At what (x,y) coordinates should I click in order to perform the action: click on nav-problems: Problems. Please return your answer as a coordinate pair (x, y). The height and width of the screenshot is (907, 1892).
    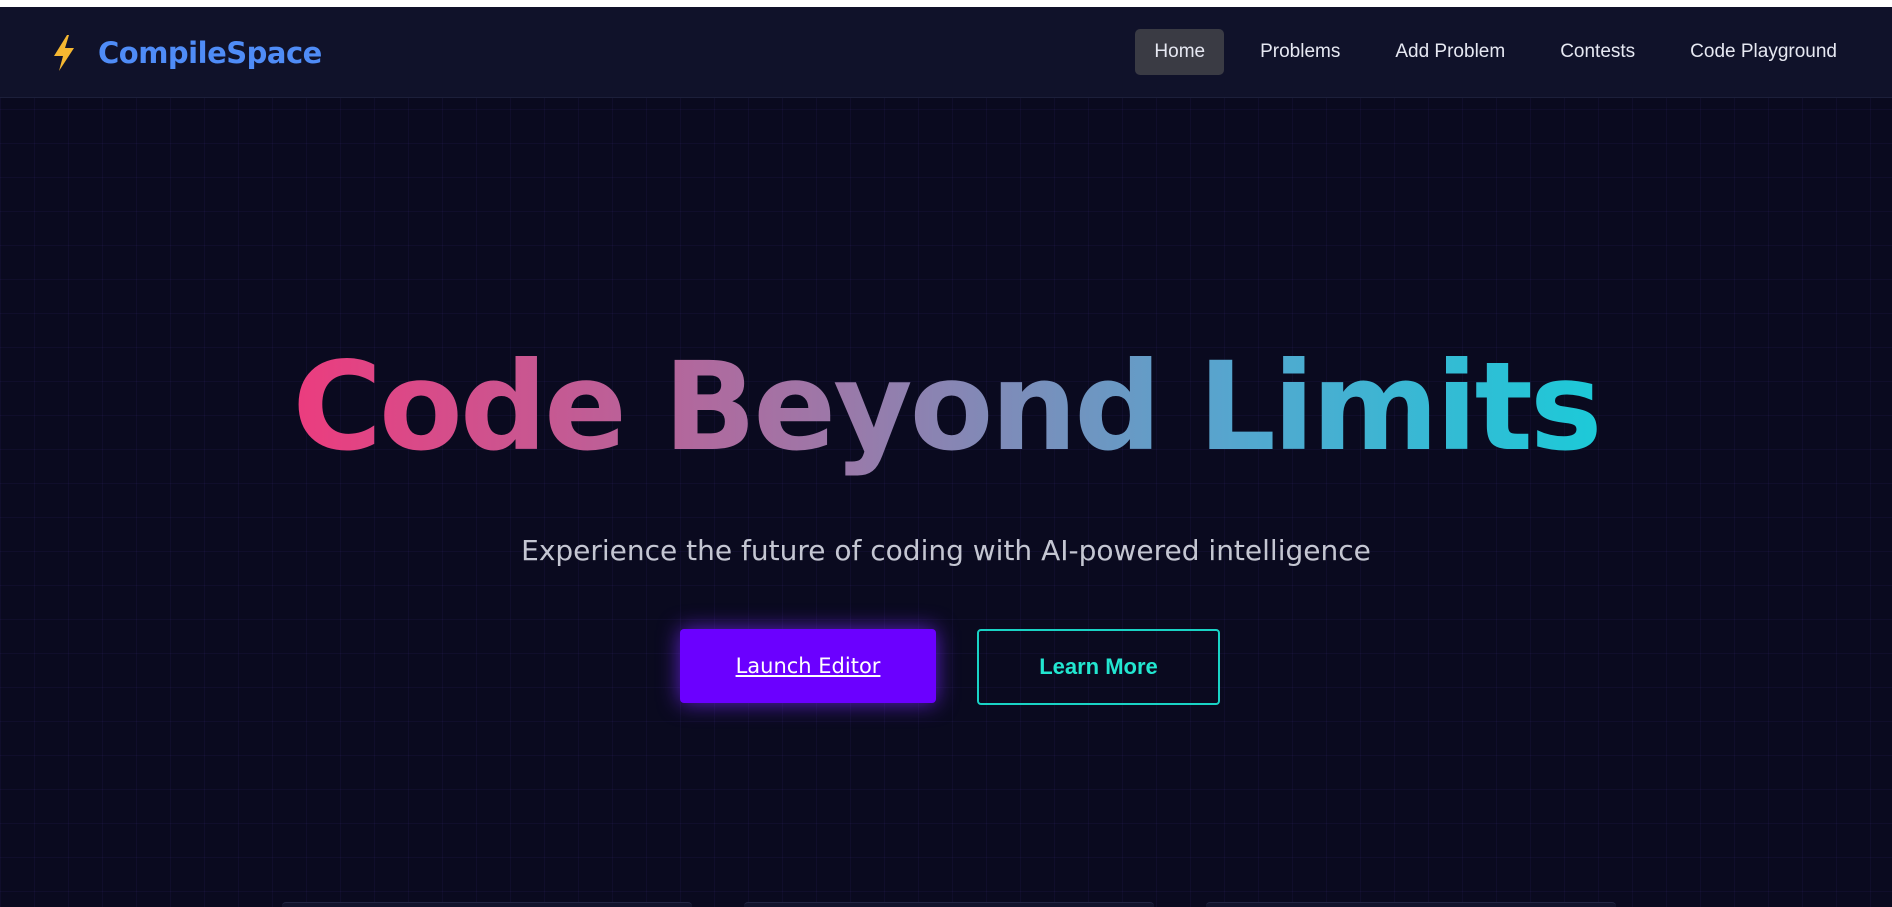
    Looking at the image, I should click on (1300, 52).